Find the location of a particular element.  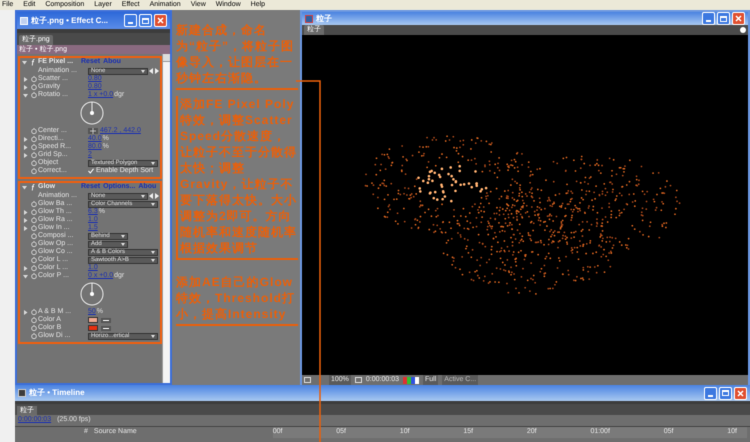

window-title: 粒子 is located at coordinates (324, 18).